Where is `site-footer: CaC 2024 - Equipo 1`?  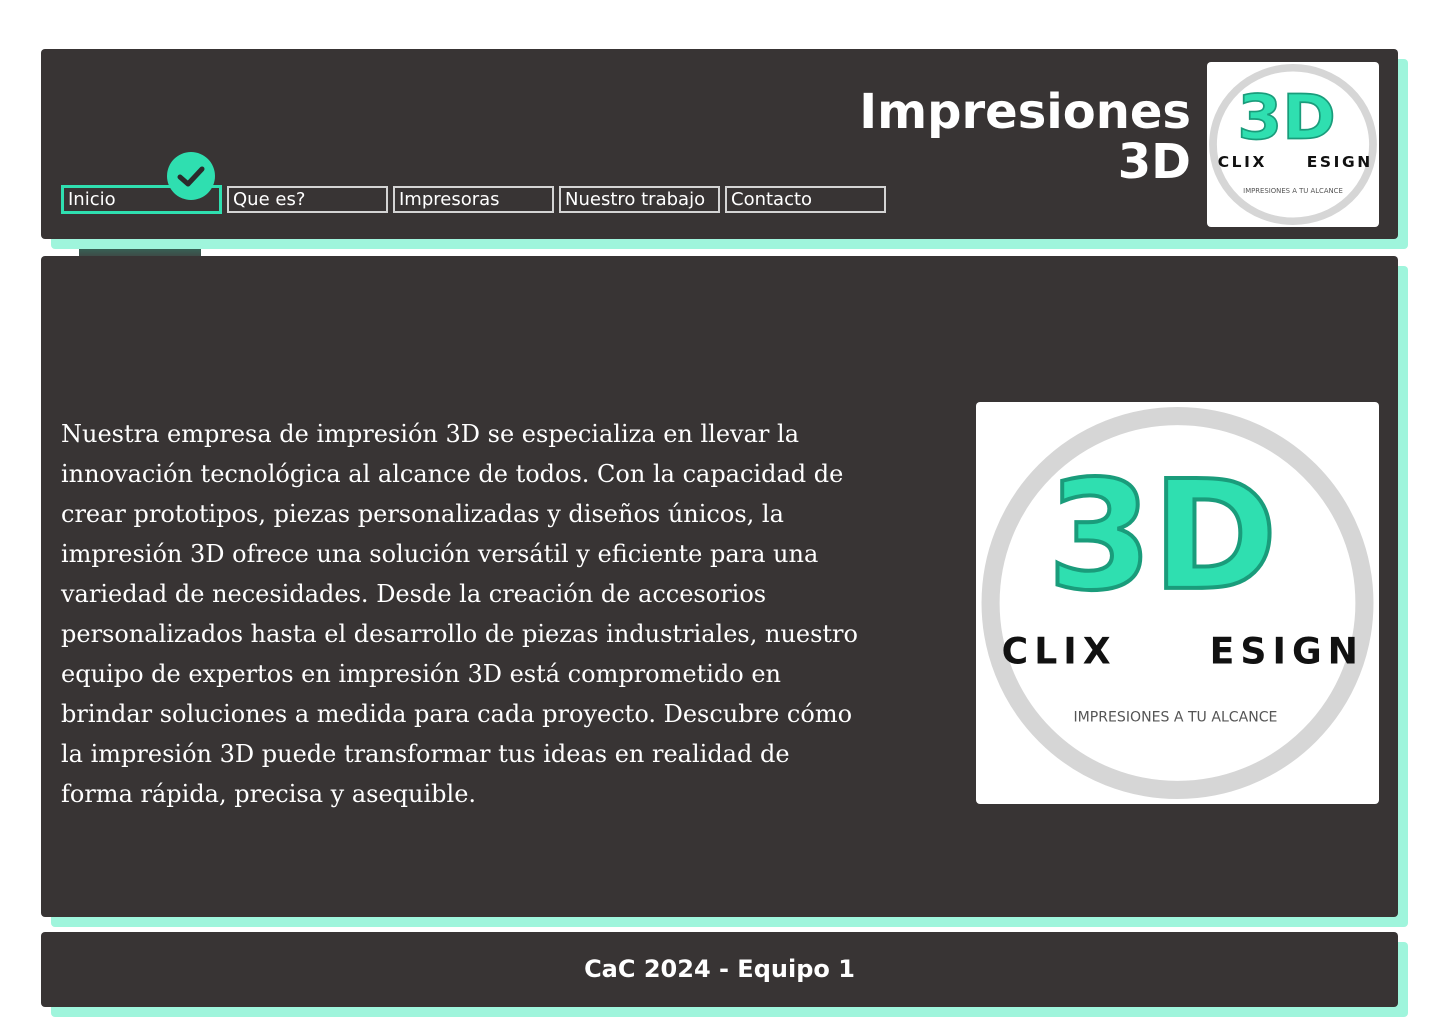 site-footer: CaC 2024 - Equipo 1 is located at coordinates (719, 969).